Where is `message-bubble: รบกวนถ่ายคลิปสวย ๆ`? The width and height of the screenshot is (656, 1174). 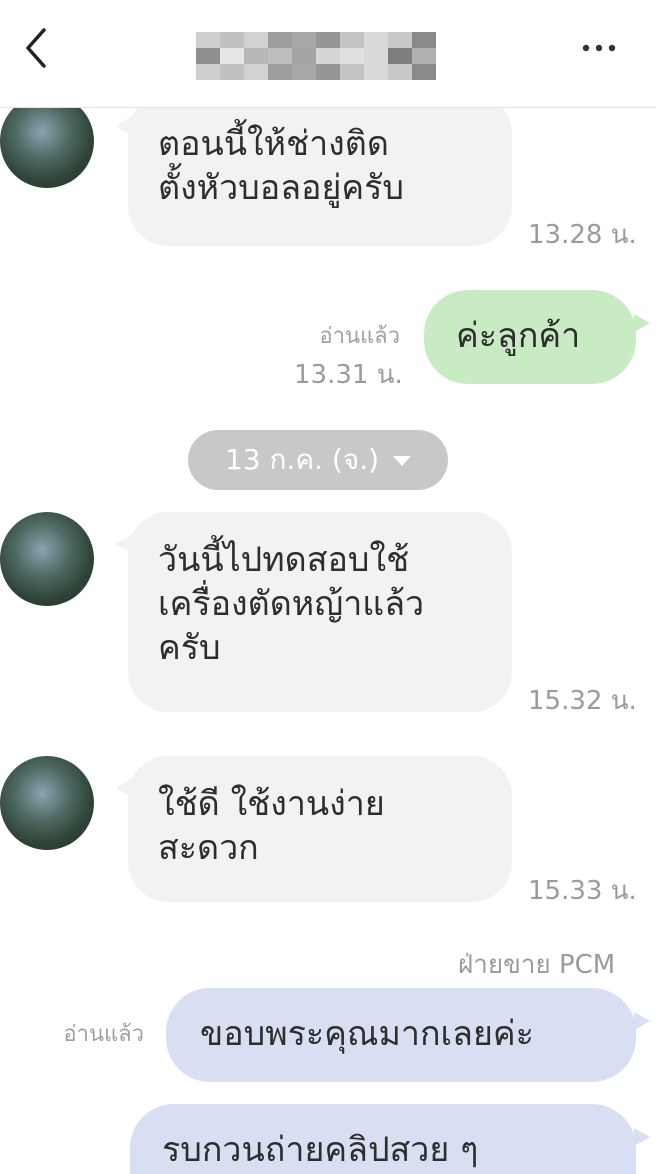
message-bubble: รบกวนถ่ายคลิปสวย ๆ is located at coordinates (390, 1139).